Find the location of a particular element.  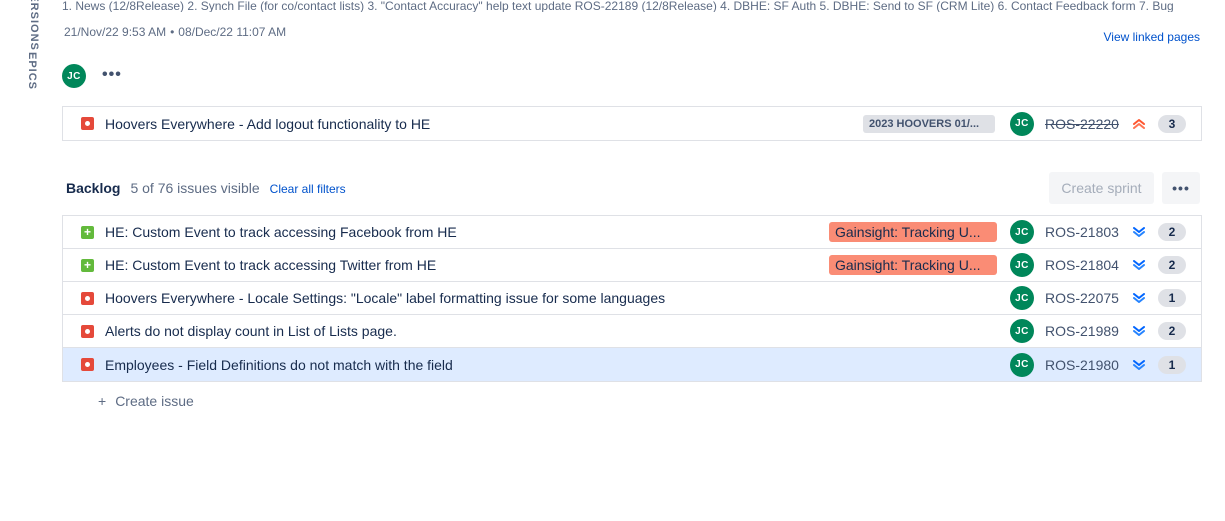

sprint-more-button: ••• is located at coordinates (112, 75).